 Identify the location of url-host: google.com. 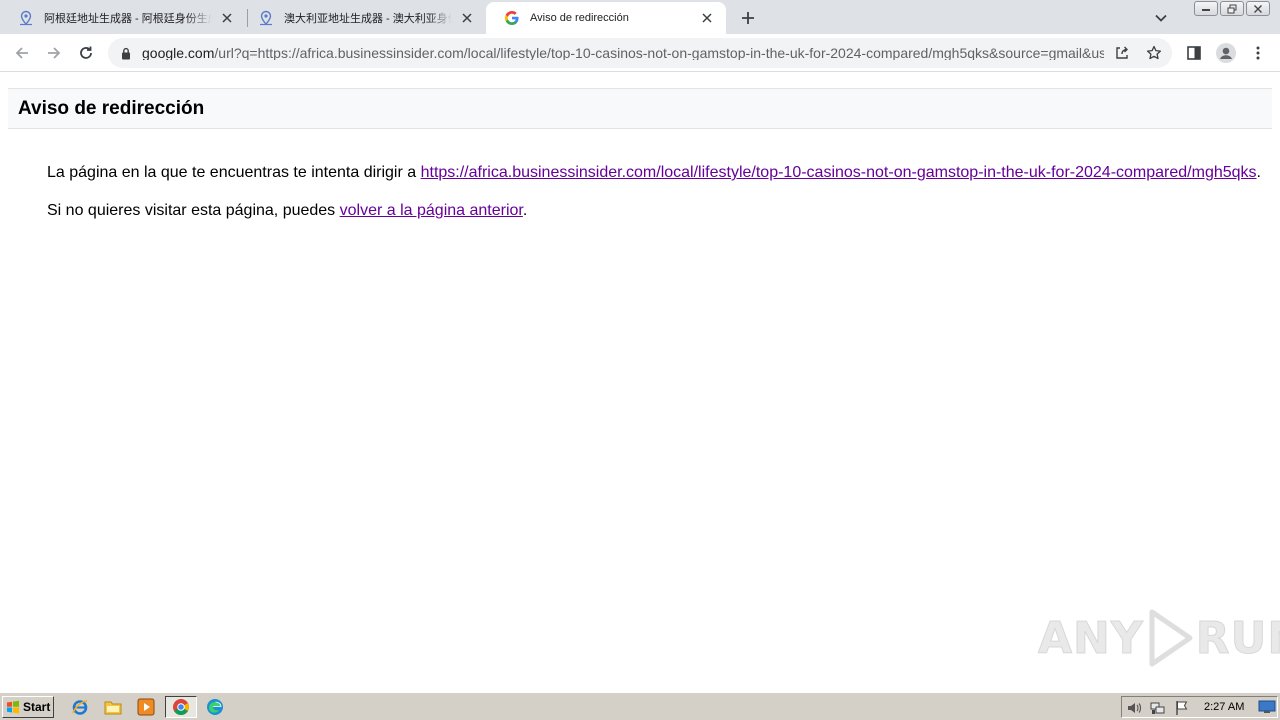
(178, 53).